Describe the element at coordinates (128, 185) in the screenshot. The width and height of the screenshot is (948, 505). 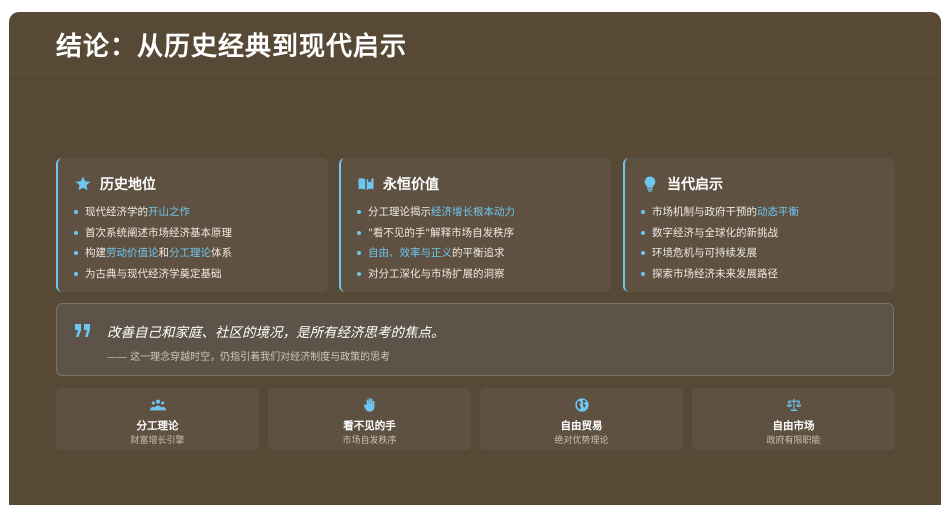
I see `card-title: 历史地位` at that location.